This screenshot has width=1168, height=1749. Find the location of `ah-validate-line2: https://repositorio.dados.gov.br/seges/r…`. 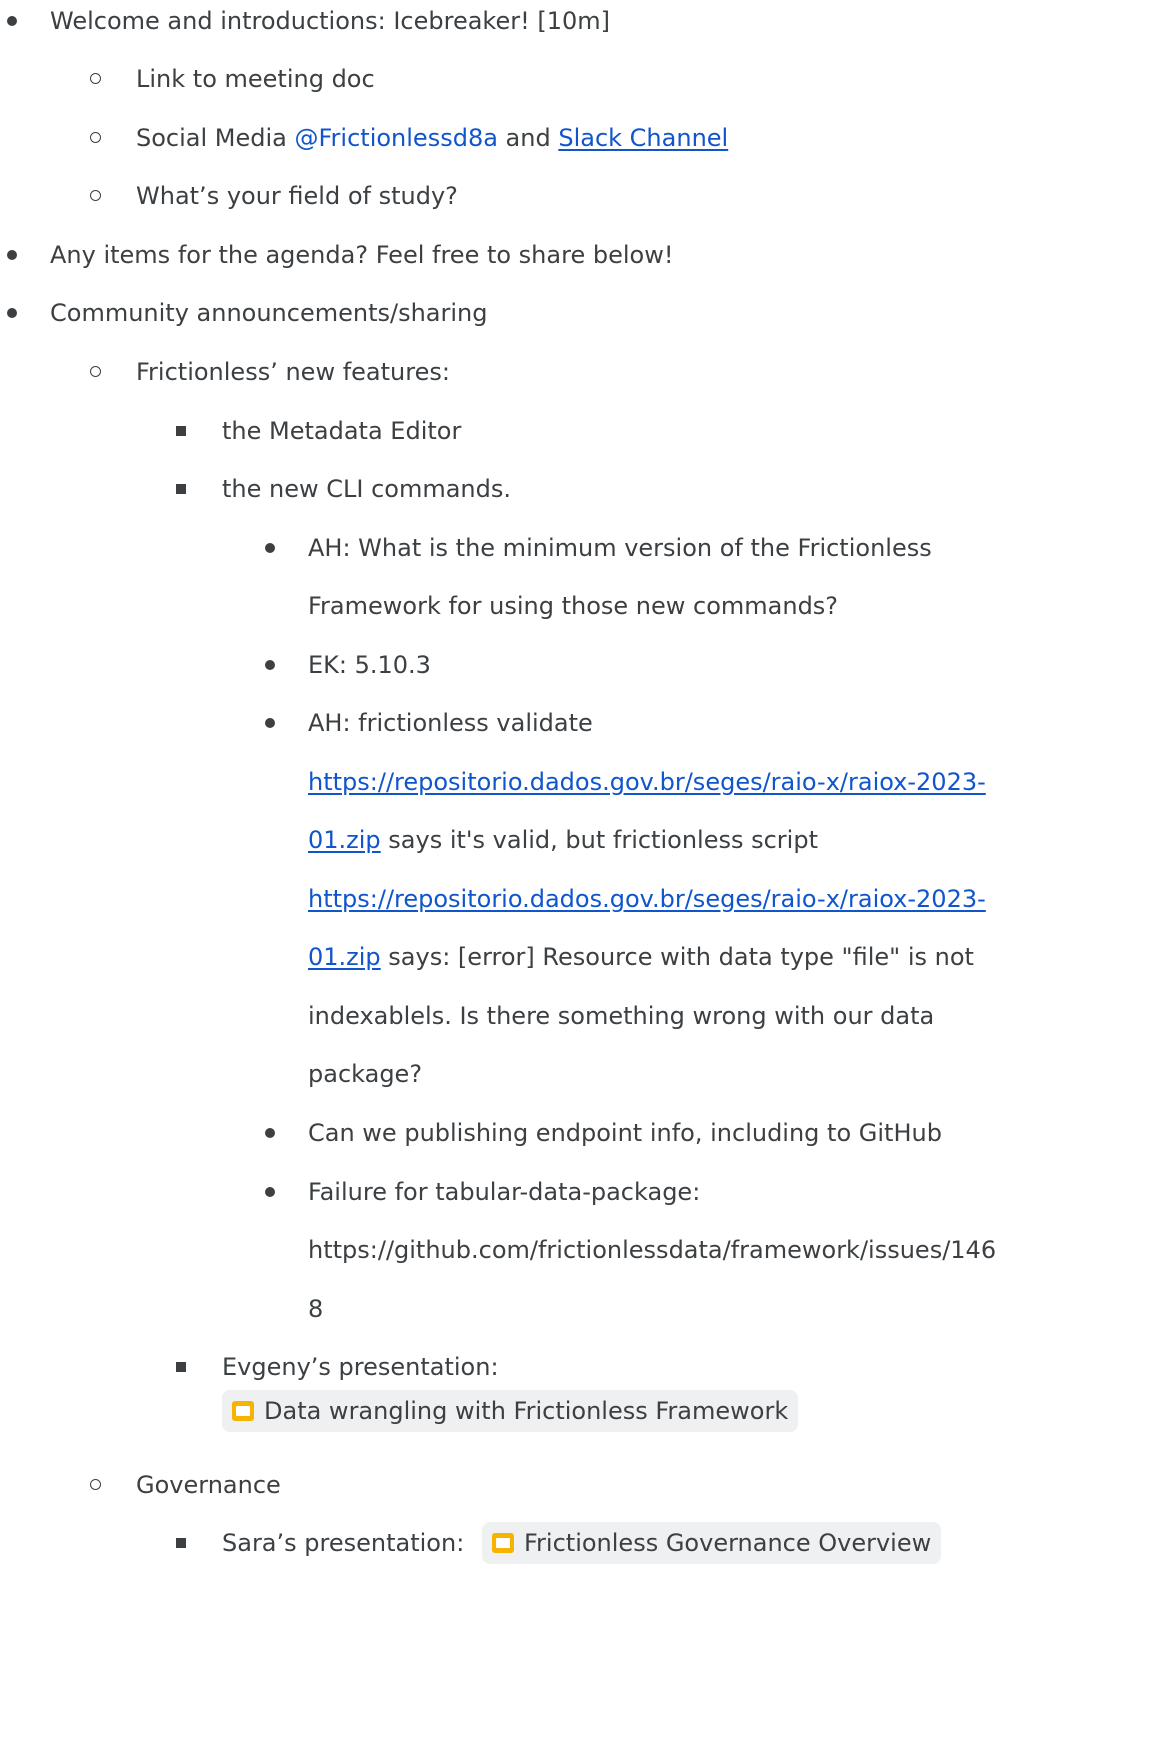

ah-validate-line2: https://repositorio.dados.gov.br/seges/r… is located at coordinates (647, 782).